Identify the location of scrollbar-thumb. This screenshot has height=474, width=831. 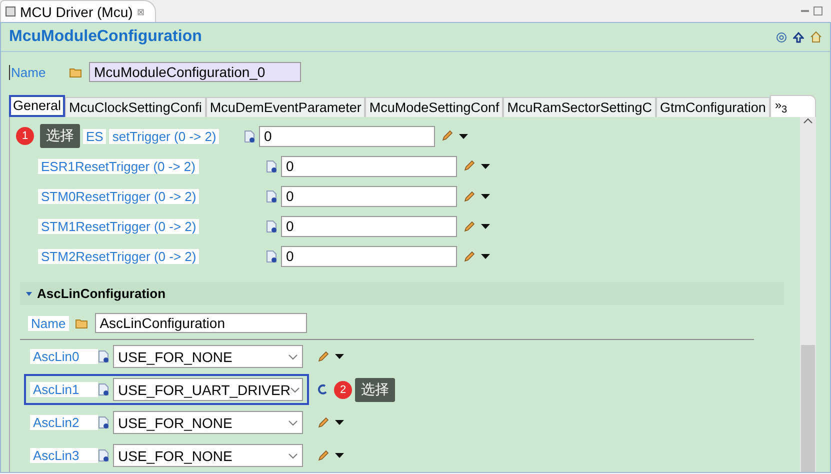
(808, 408).